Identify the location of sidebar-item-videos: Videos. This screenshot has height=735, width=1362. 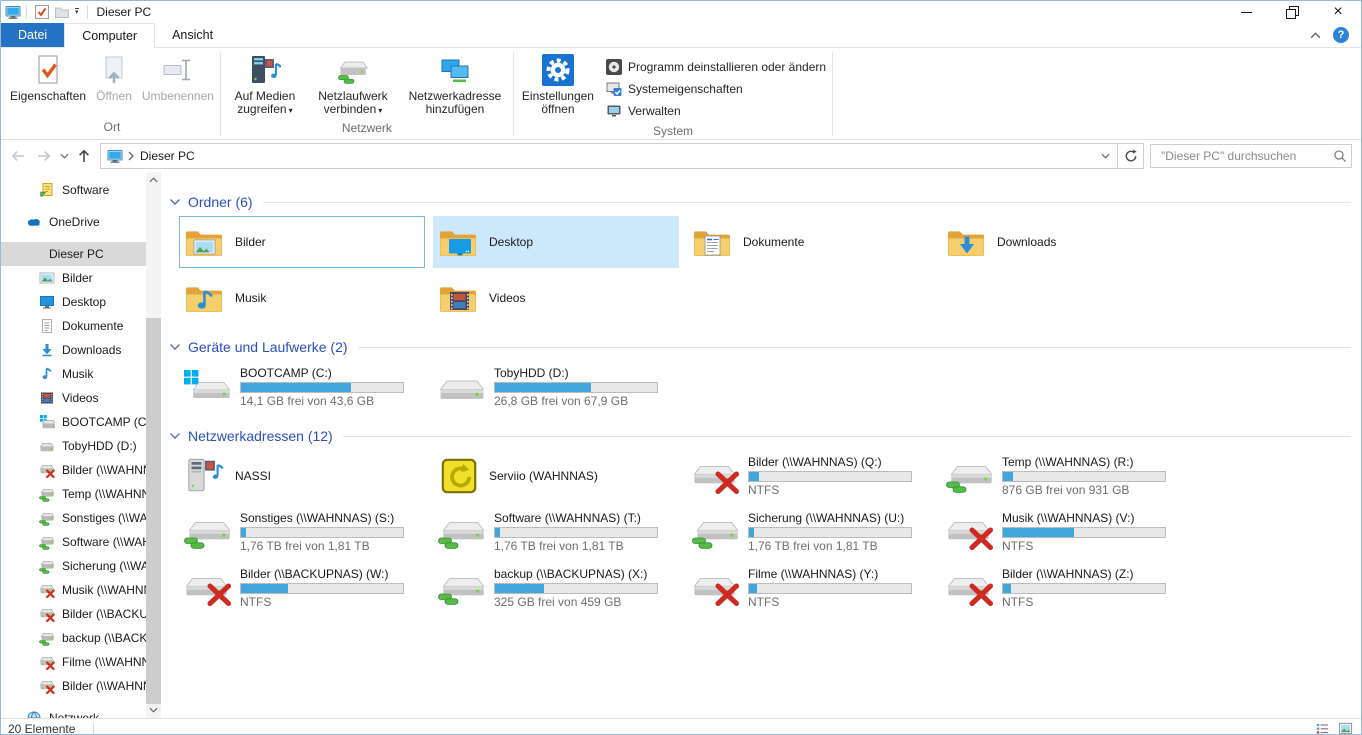
(81, 398).